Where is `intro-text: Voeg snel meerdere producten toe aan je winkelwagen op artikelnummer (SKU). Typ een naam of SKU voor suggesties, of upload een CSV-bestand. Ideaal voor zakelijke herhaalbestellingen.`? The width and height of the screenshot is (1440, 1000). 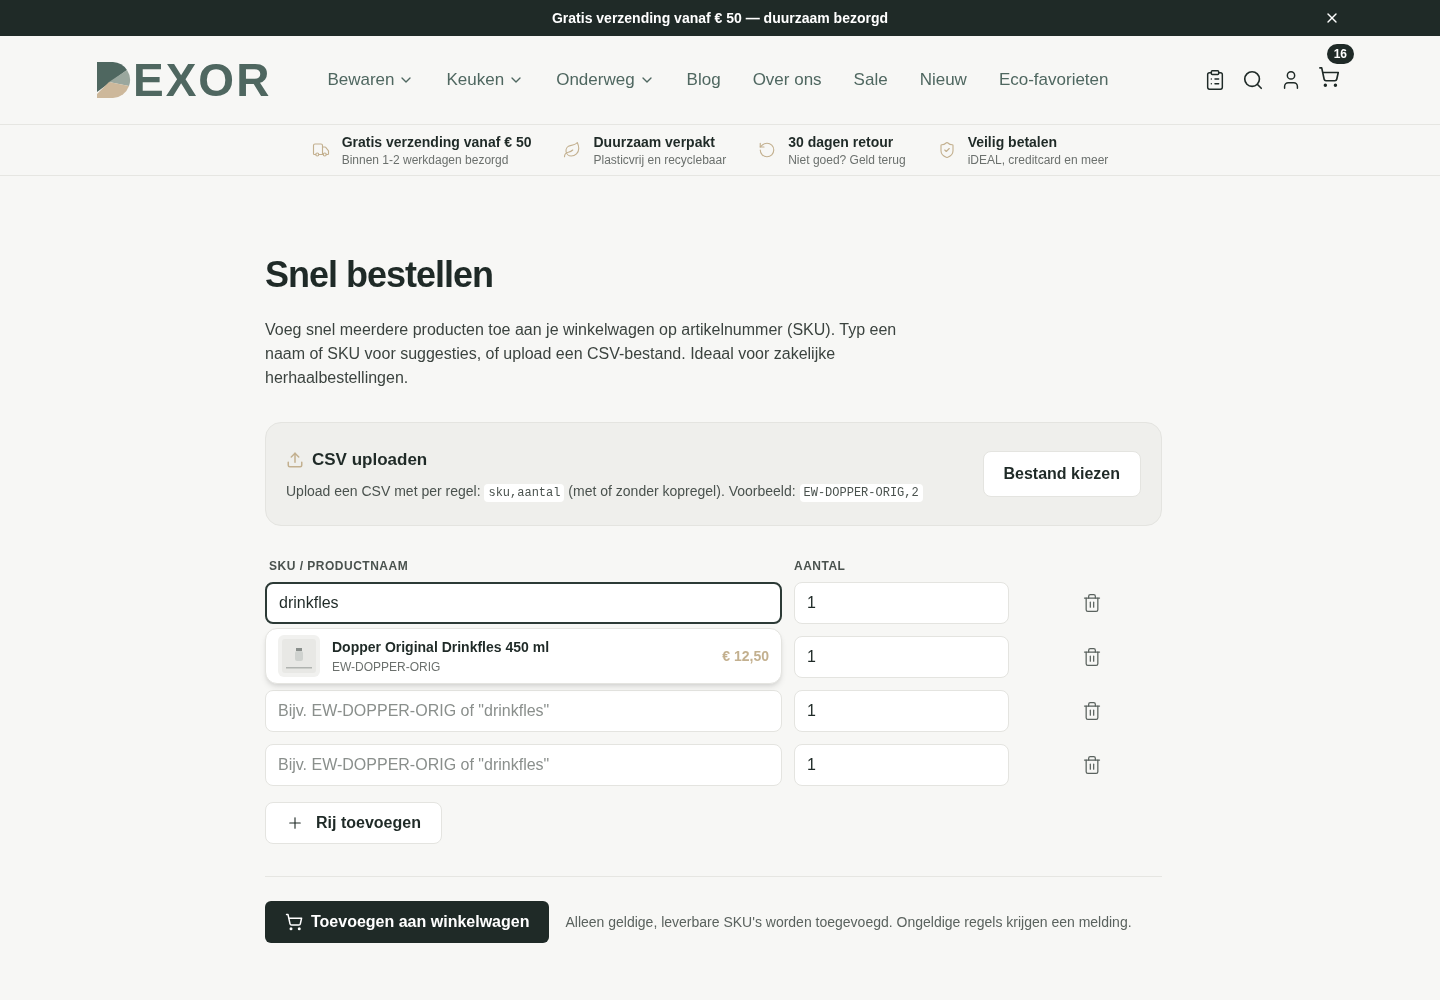
intro-text: Voeg snel meerdere producten toe aan je winkelwagen op artikelnummer (SKU). Typ een naam of SKU voor suggesties, of upload een CSV-bestand. Ideaal voor zakelijke herhaalbestellingen. is located at coordinates (581, 354).